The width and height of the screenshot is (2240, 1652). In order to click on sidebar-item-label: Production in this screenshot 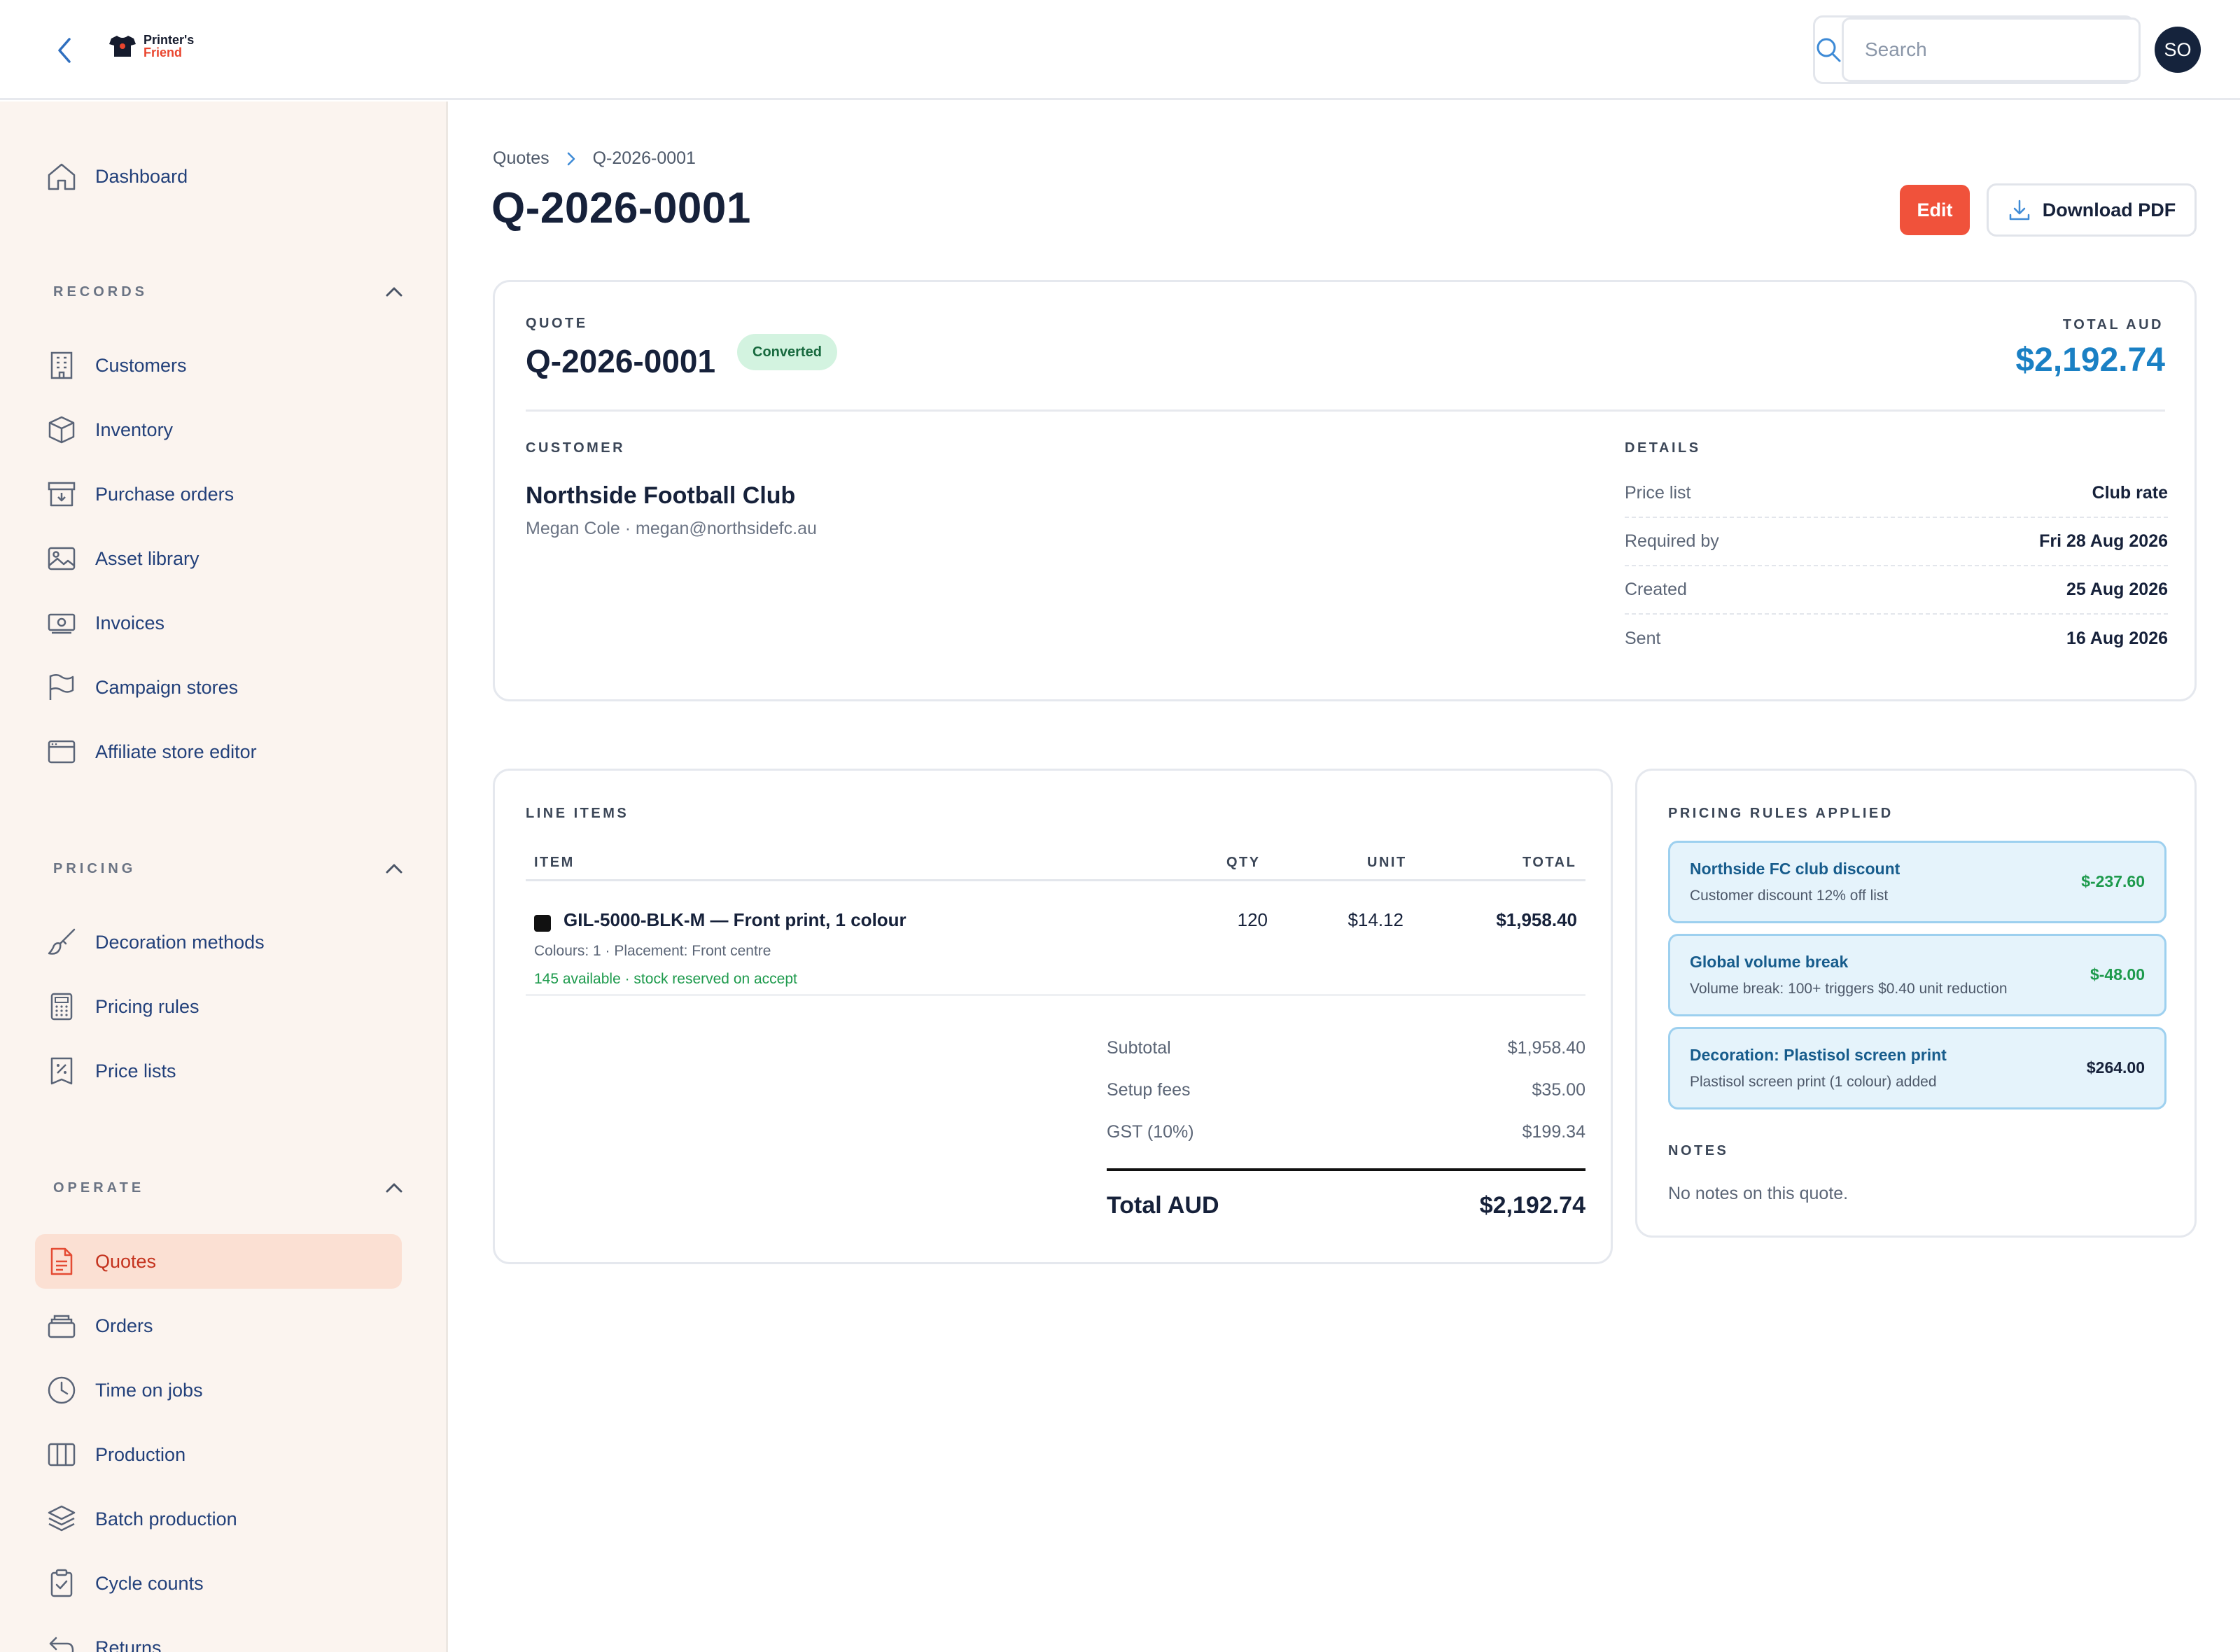, I will do `click(140, 1454)`.